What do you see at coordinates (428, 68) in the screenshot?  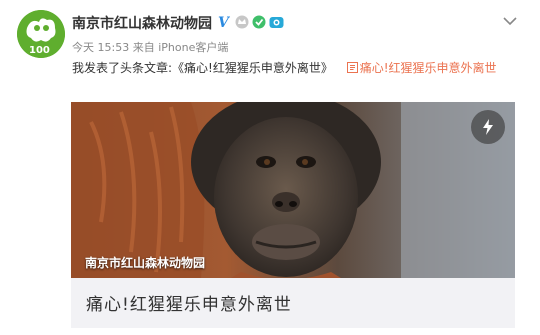 I see `article-link-text: 痛心!红猩猩乐申意外离世` at bounding box center [428, 68].